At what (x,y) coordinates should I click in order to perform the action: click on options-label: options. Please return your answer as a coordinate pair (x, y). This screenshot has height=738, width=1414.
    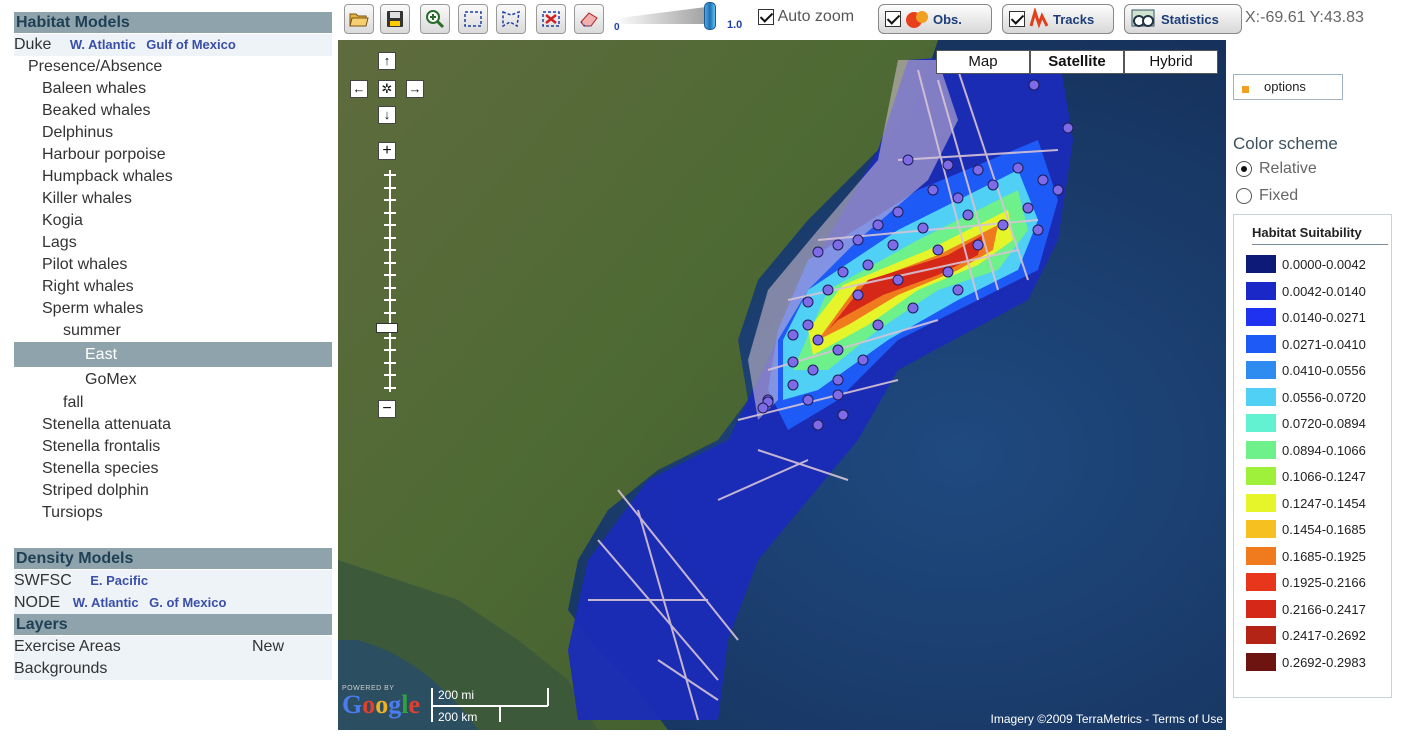
    Looking at the image, I should click on (1285, 86).